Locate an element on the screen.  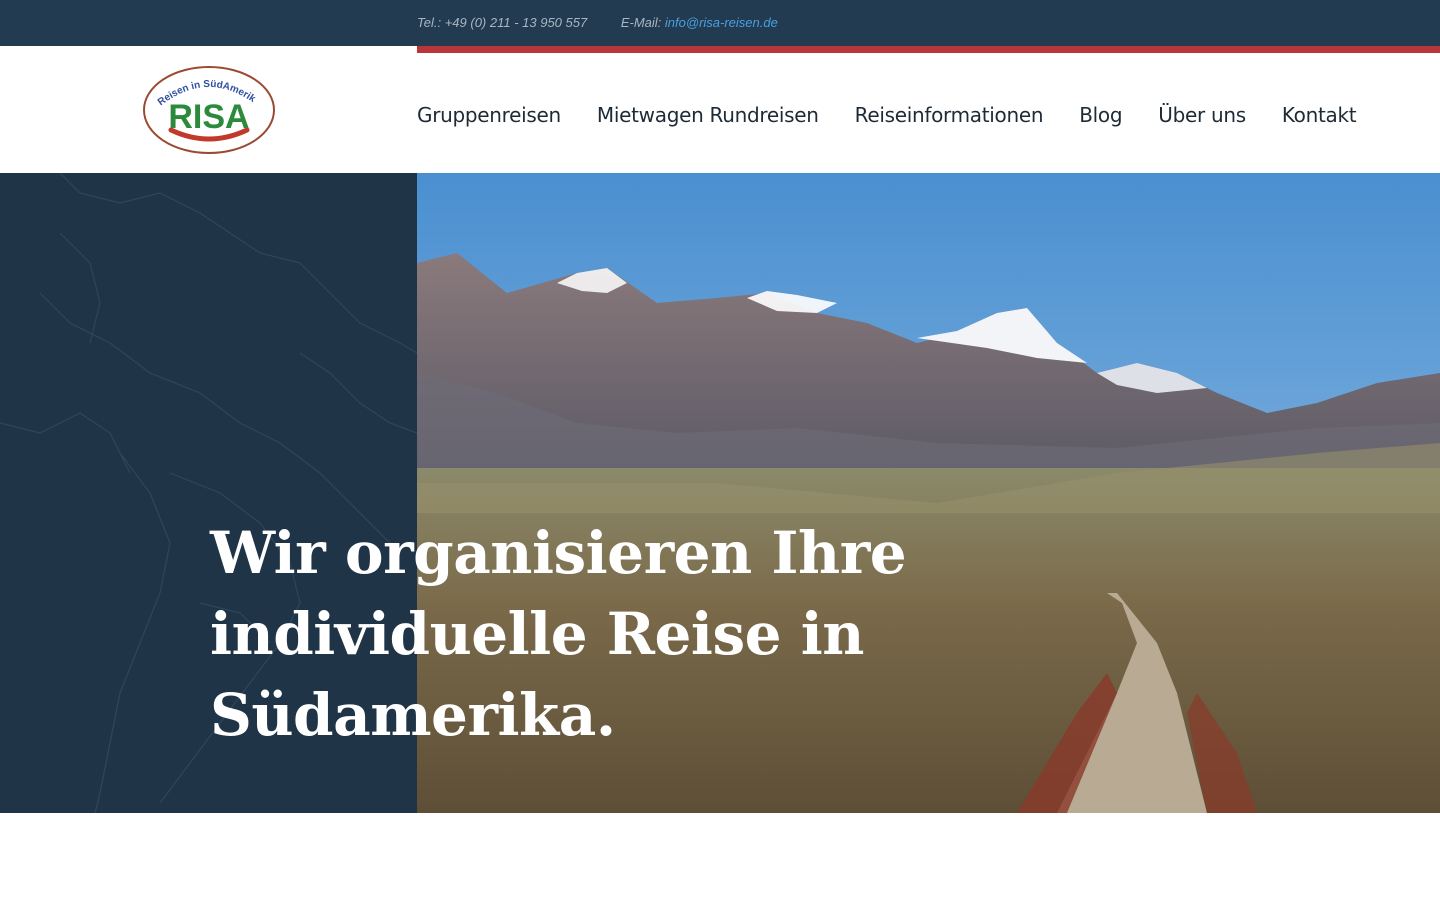
hero-headline-line-1: Wir organisieren Ihre is located at coordinates (558, 553).